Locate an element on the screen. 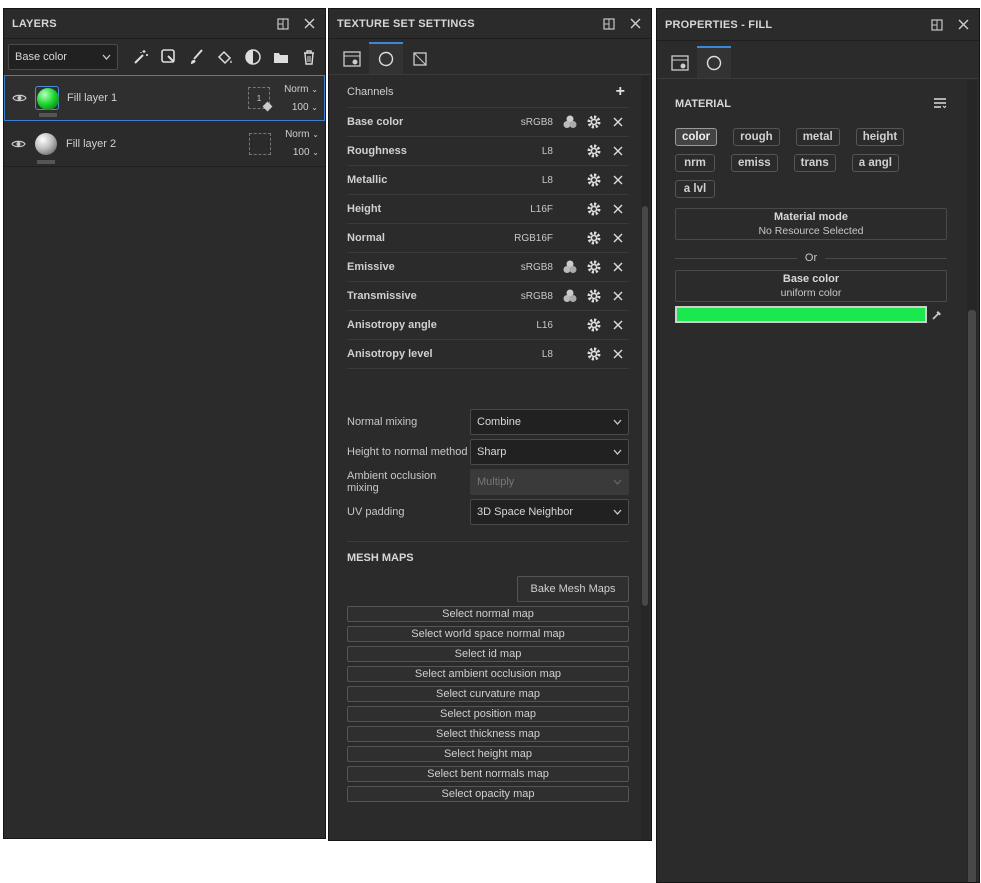  material-mode-button: Material mode No Resource Selected is located at coordinates (811, 224).